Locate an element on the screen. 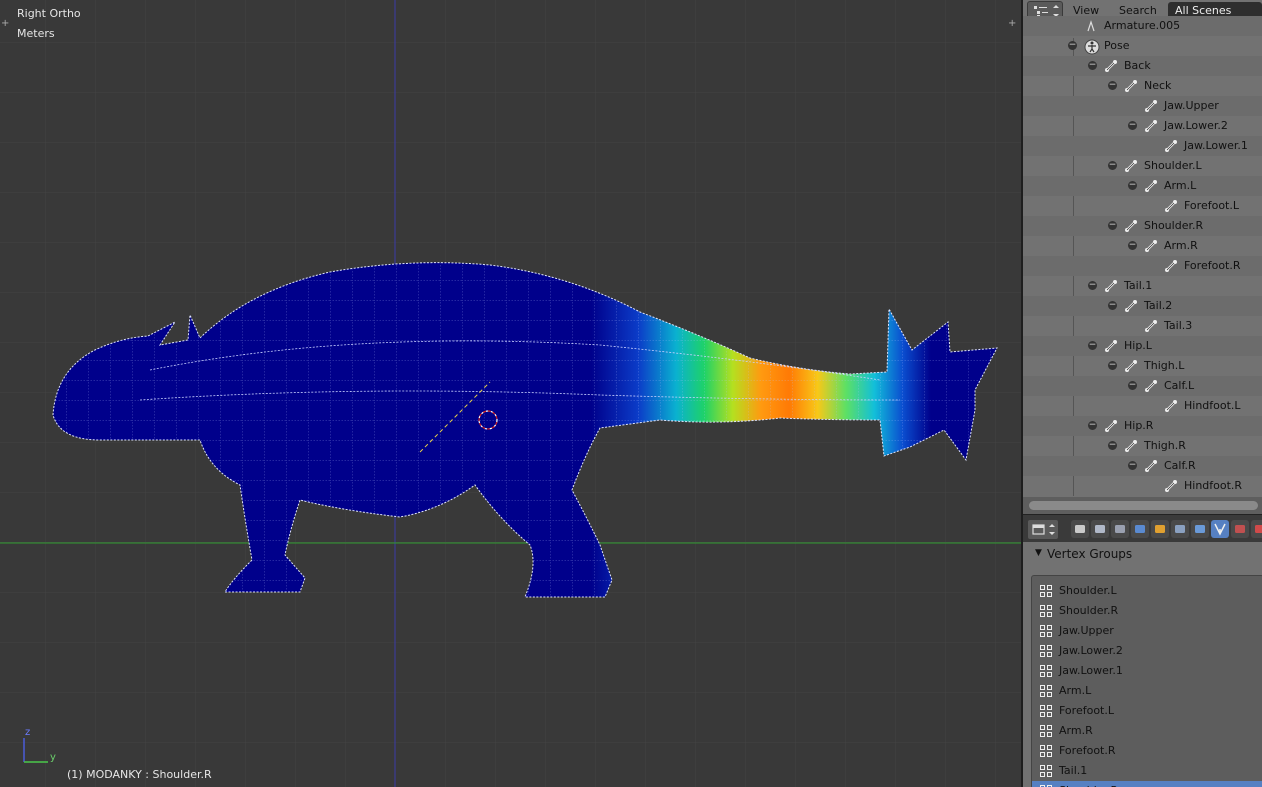 This screenshot has height=787, width=1262. outliner-row: − Arm.R is located at coordinates (1142, 246).